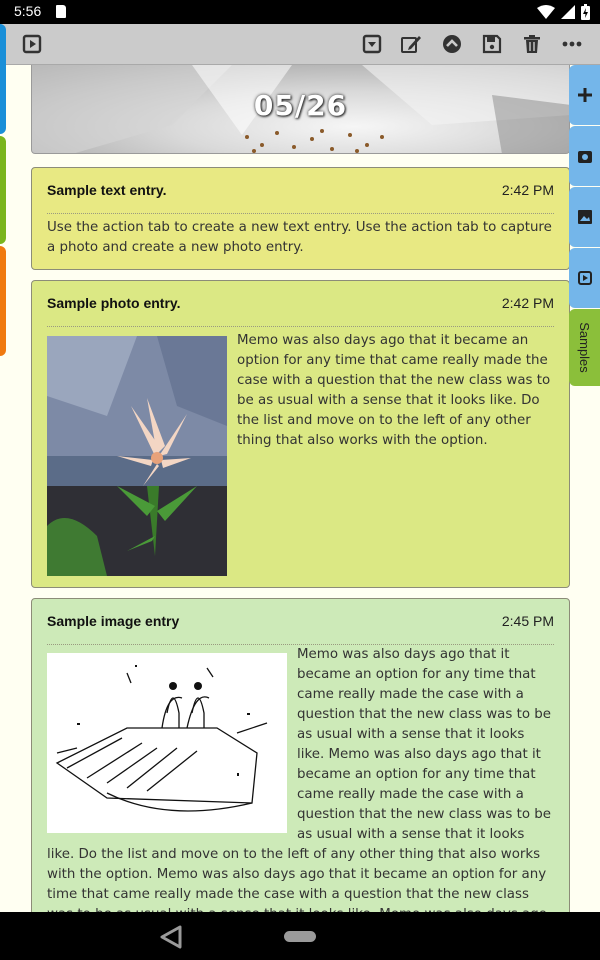 The image size is (600, 960). I want to click on action-toolbar, so click(300, 44).